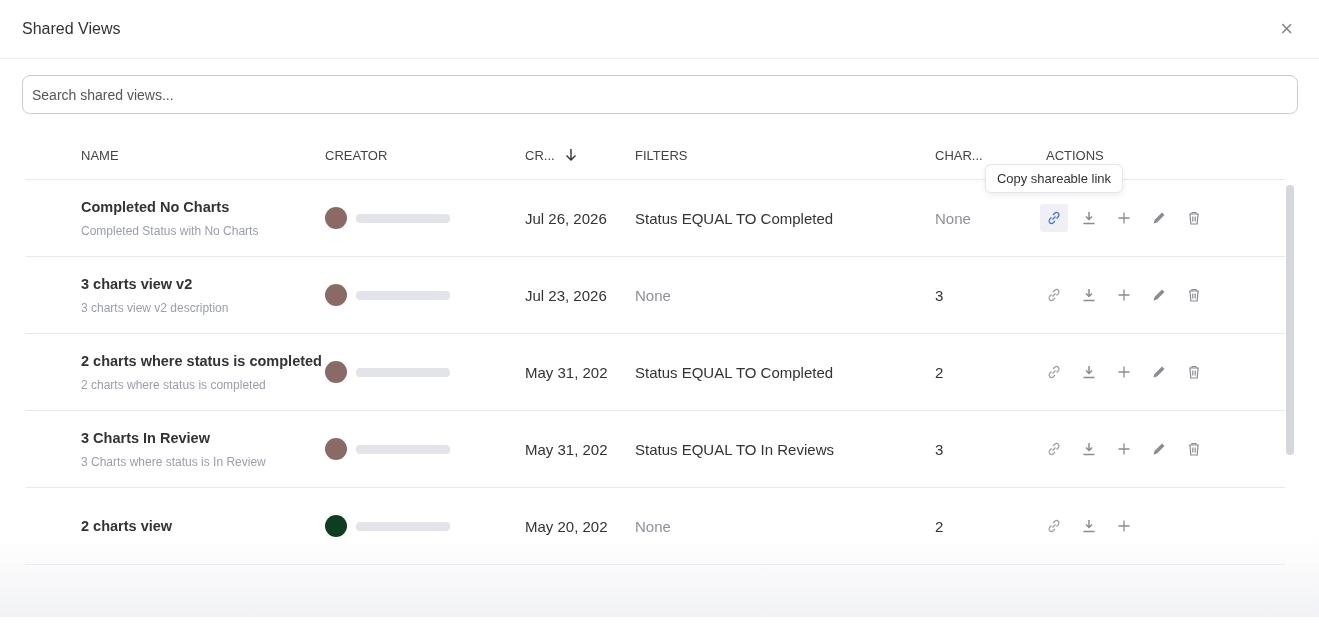  Describe the element at coordinates (1075, 155) in the screenshot. I see `column-header: ACTIONS` at that location.